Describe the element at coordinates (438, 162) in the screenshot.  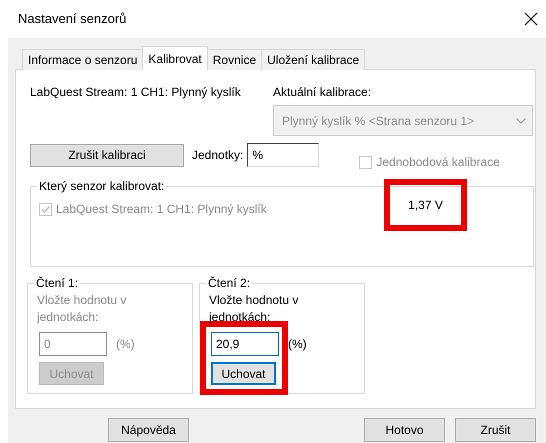
I see `single-point-label: Jednobodová kalibrace` at that location.